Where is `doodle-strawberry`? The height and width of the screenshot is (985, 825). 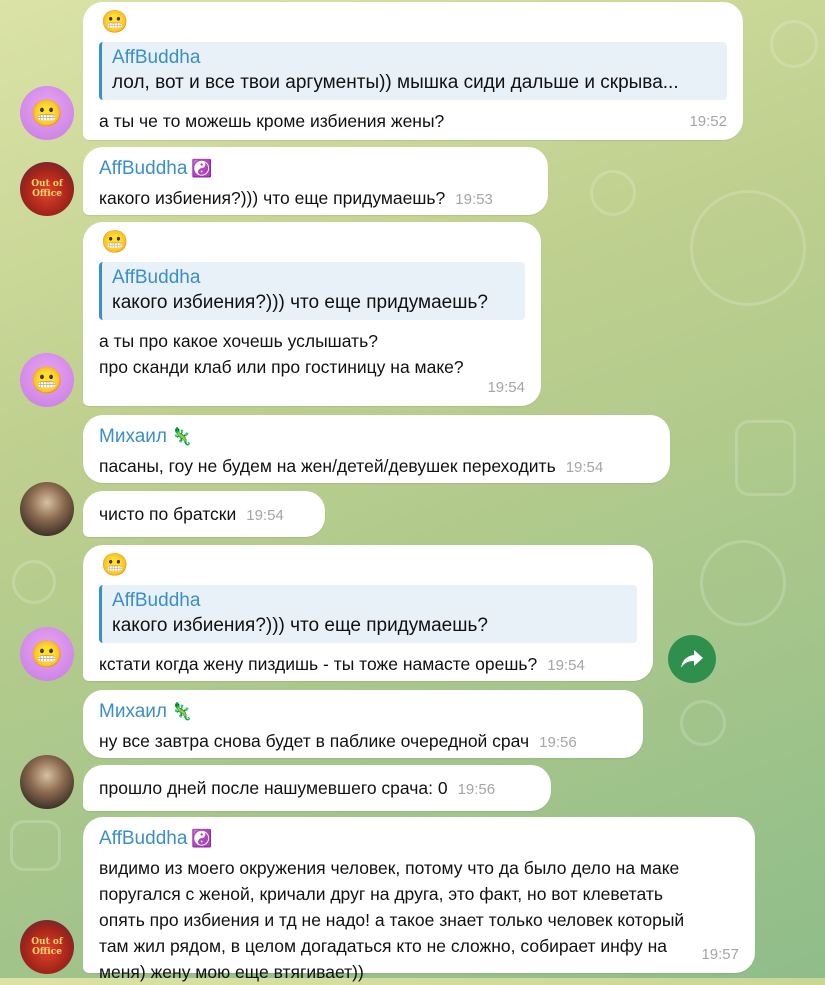
doodle-strawberry is located at coordinates (794, 44).